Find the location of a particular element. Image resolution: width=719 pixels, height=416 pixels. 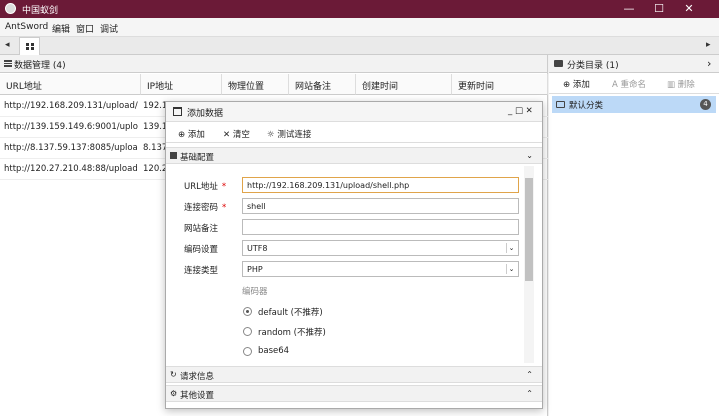

plus-circle-icon: ⊕ is located at coordinates (182, 135).